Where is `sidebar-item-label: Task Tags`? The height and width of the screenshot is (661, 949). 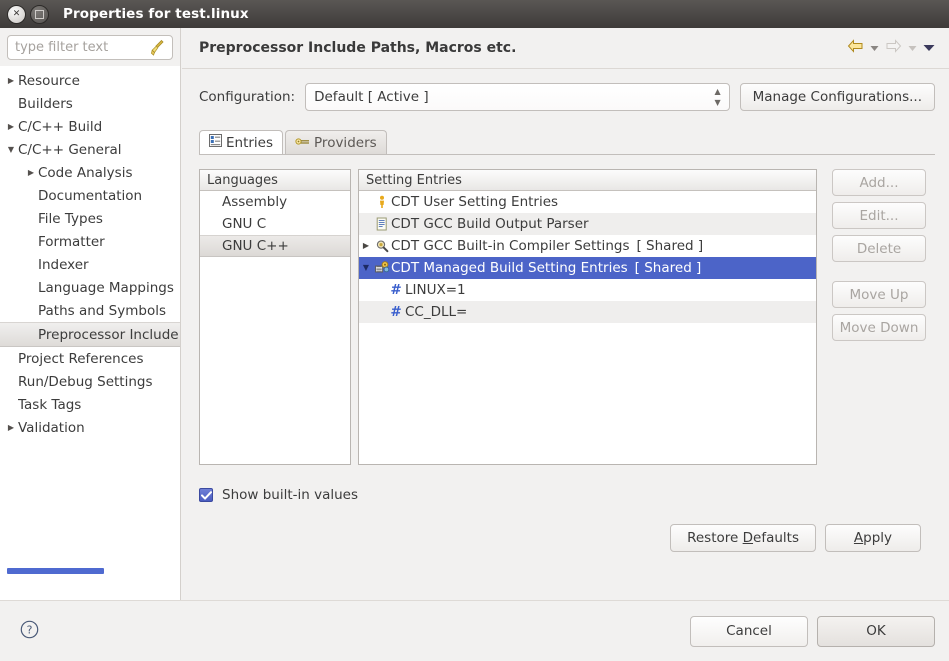 sidebar-item-label: Task Tags is located at coordinates (50, 404).